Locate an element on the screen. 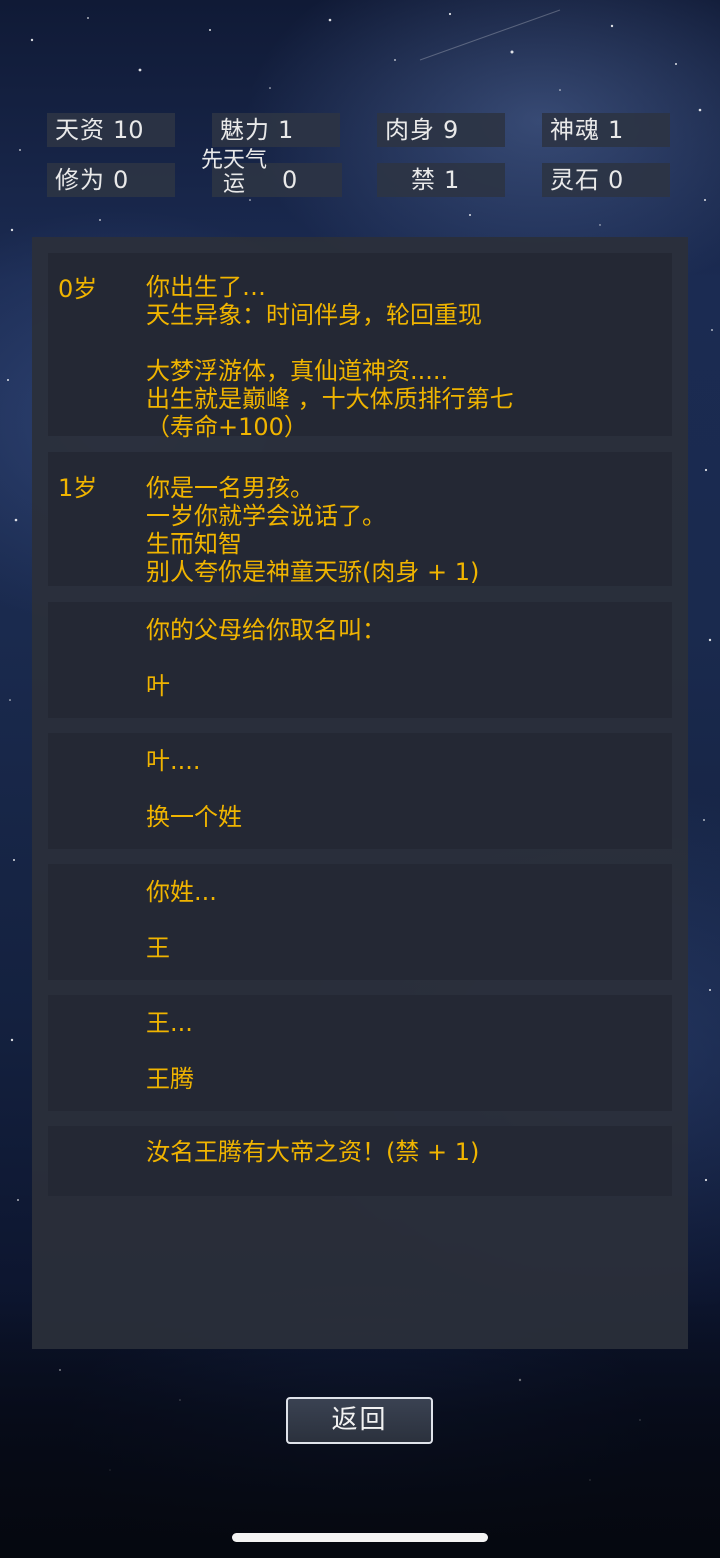  log-line: 换一个姓 is located at coordinates (194, 817).